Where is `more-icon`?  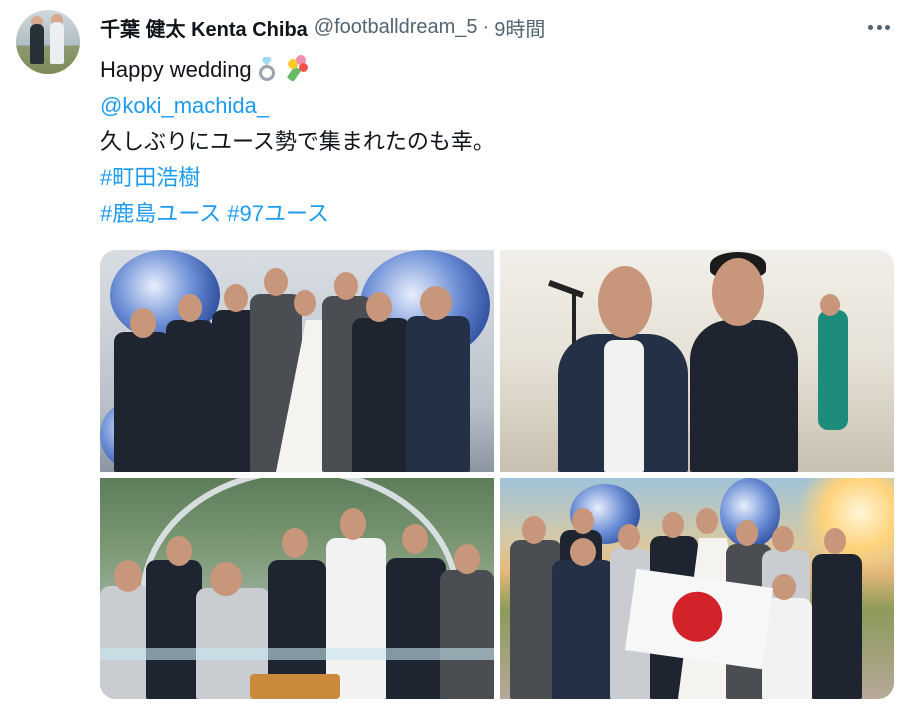 more-icon is located at coordinates (879, 27).